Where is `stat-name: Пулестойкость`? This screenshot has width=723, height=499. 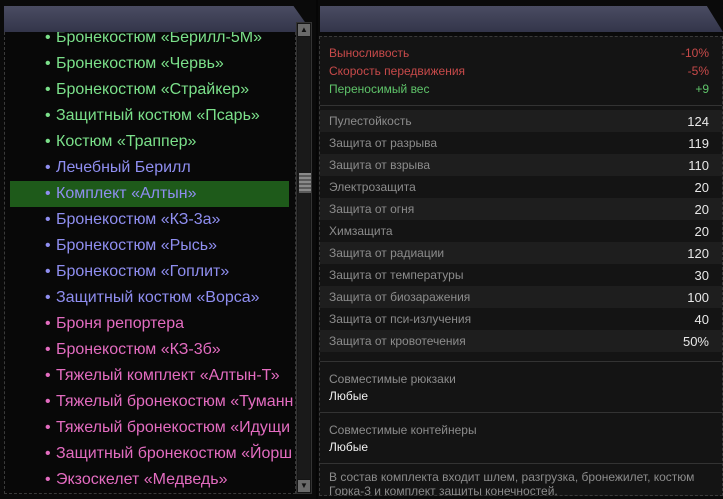 stat-name: Пулестойкость is located at coordinates (370, 121).